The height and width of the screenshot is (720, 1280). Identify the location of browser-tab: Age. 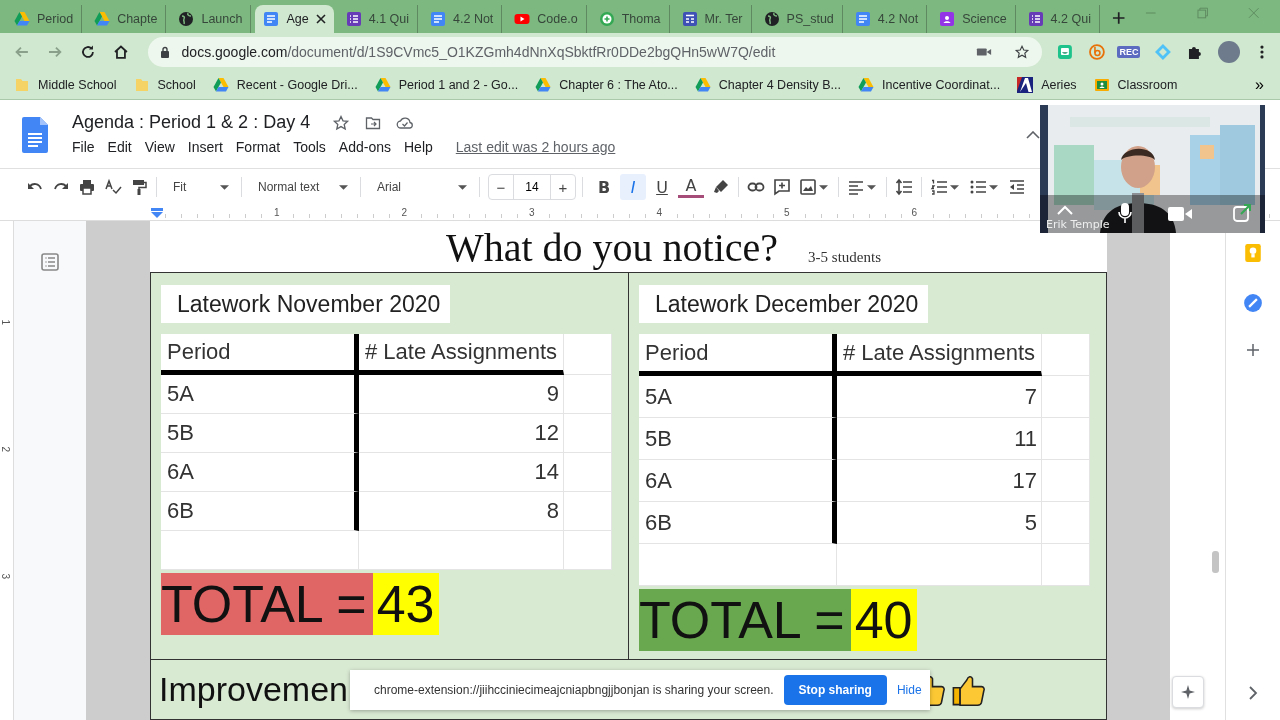
(294, 19).